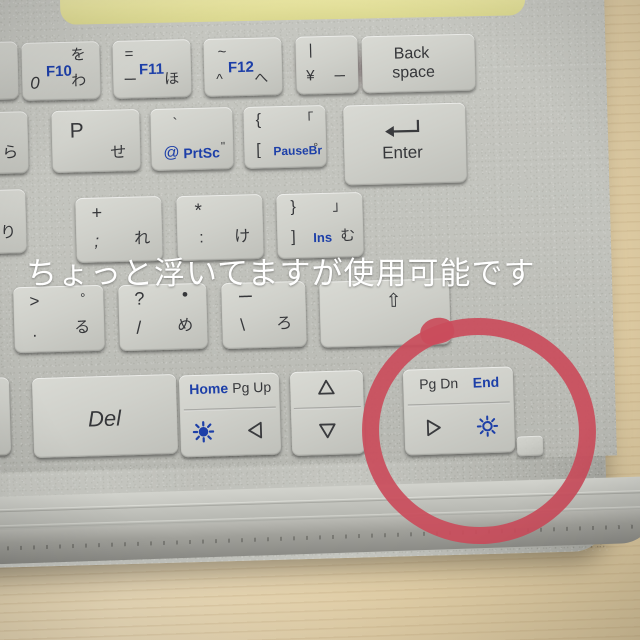  I want to click on japanese-caption-overlay: ちょっと浮いてますが使用可能です, so click(281, 274).